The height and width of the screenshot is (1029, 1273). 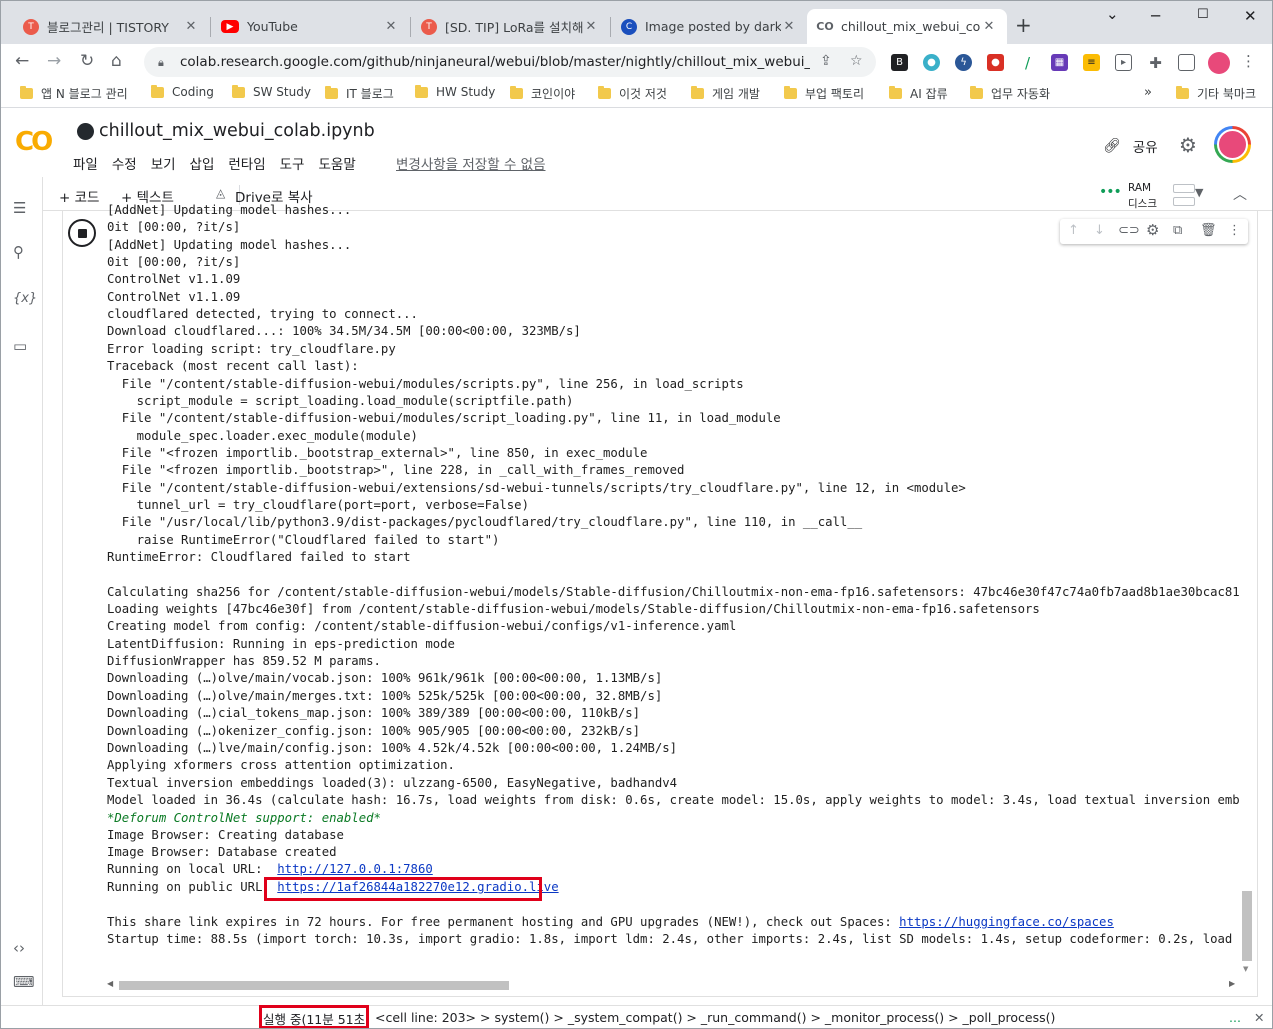 What do you see at coordinates (1250, 16) in the screenshot?
I see `window-close-button: ✕` at bounding box center [1250, 16].